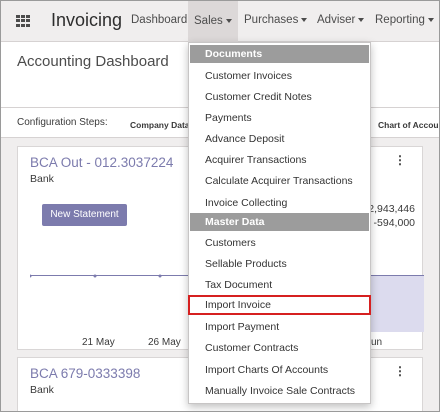 The height and width of the screenshot is (412, 440). I want to click on dropdown-header-master-data: Master Data, so click(279, 222).